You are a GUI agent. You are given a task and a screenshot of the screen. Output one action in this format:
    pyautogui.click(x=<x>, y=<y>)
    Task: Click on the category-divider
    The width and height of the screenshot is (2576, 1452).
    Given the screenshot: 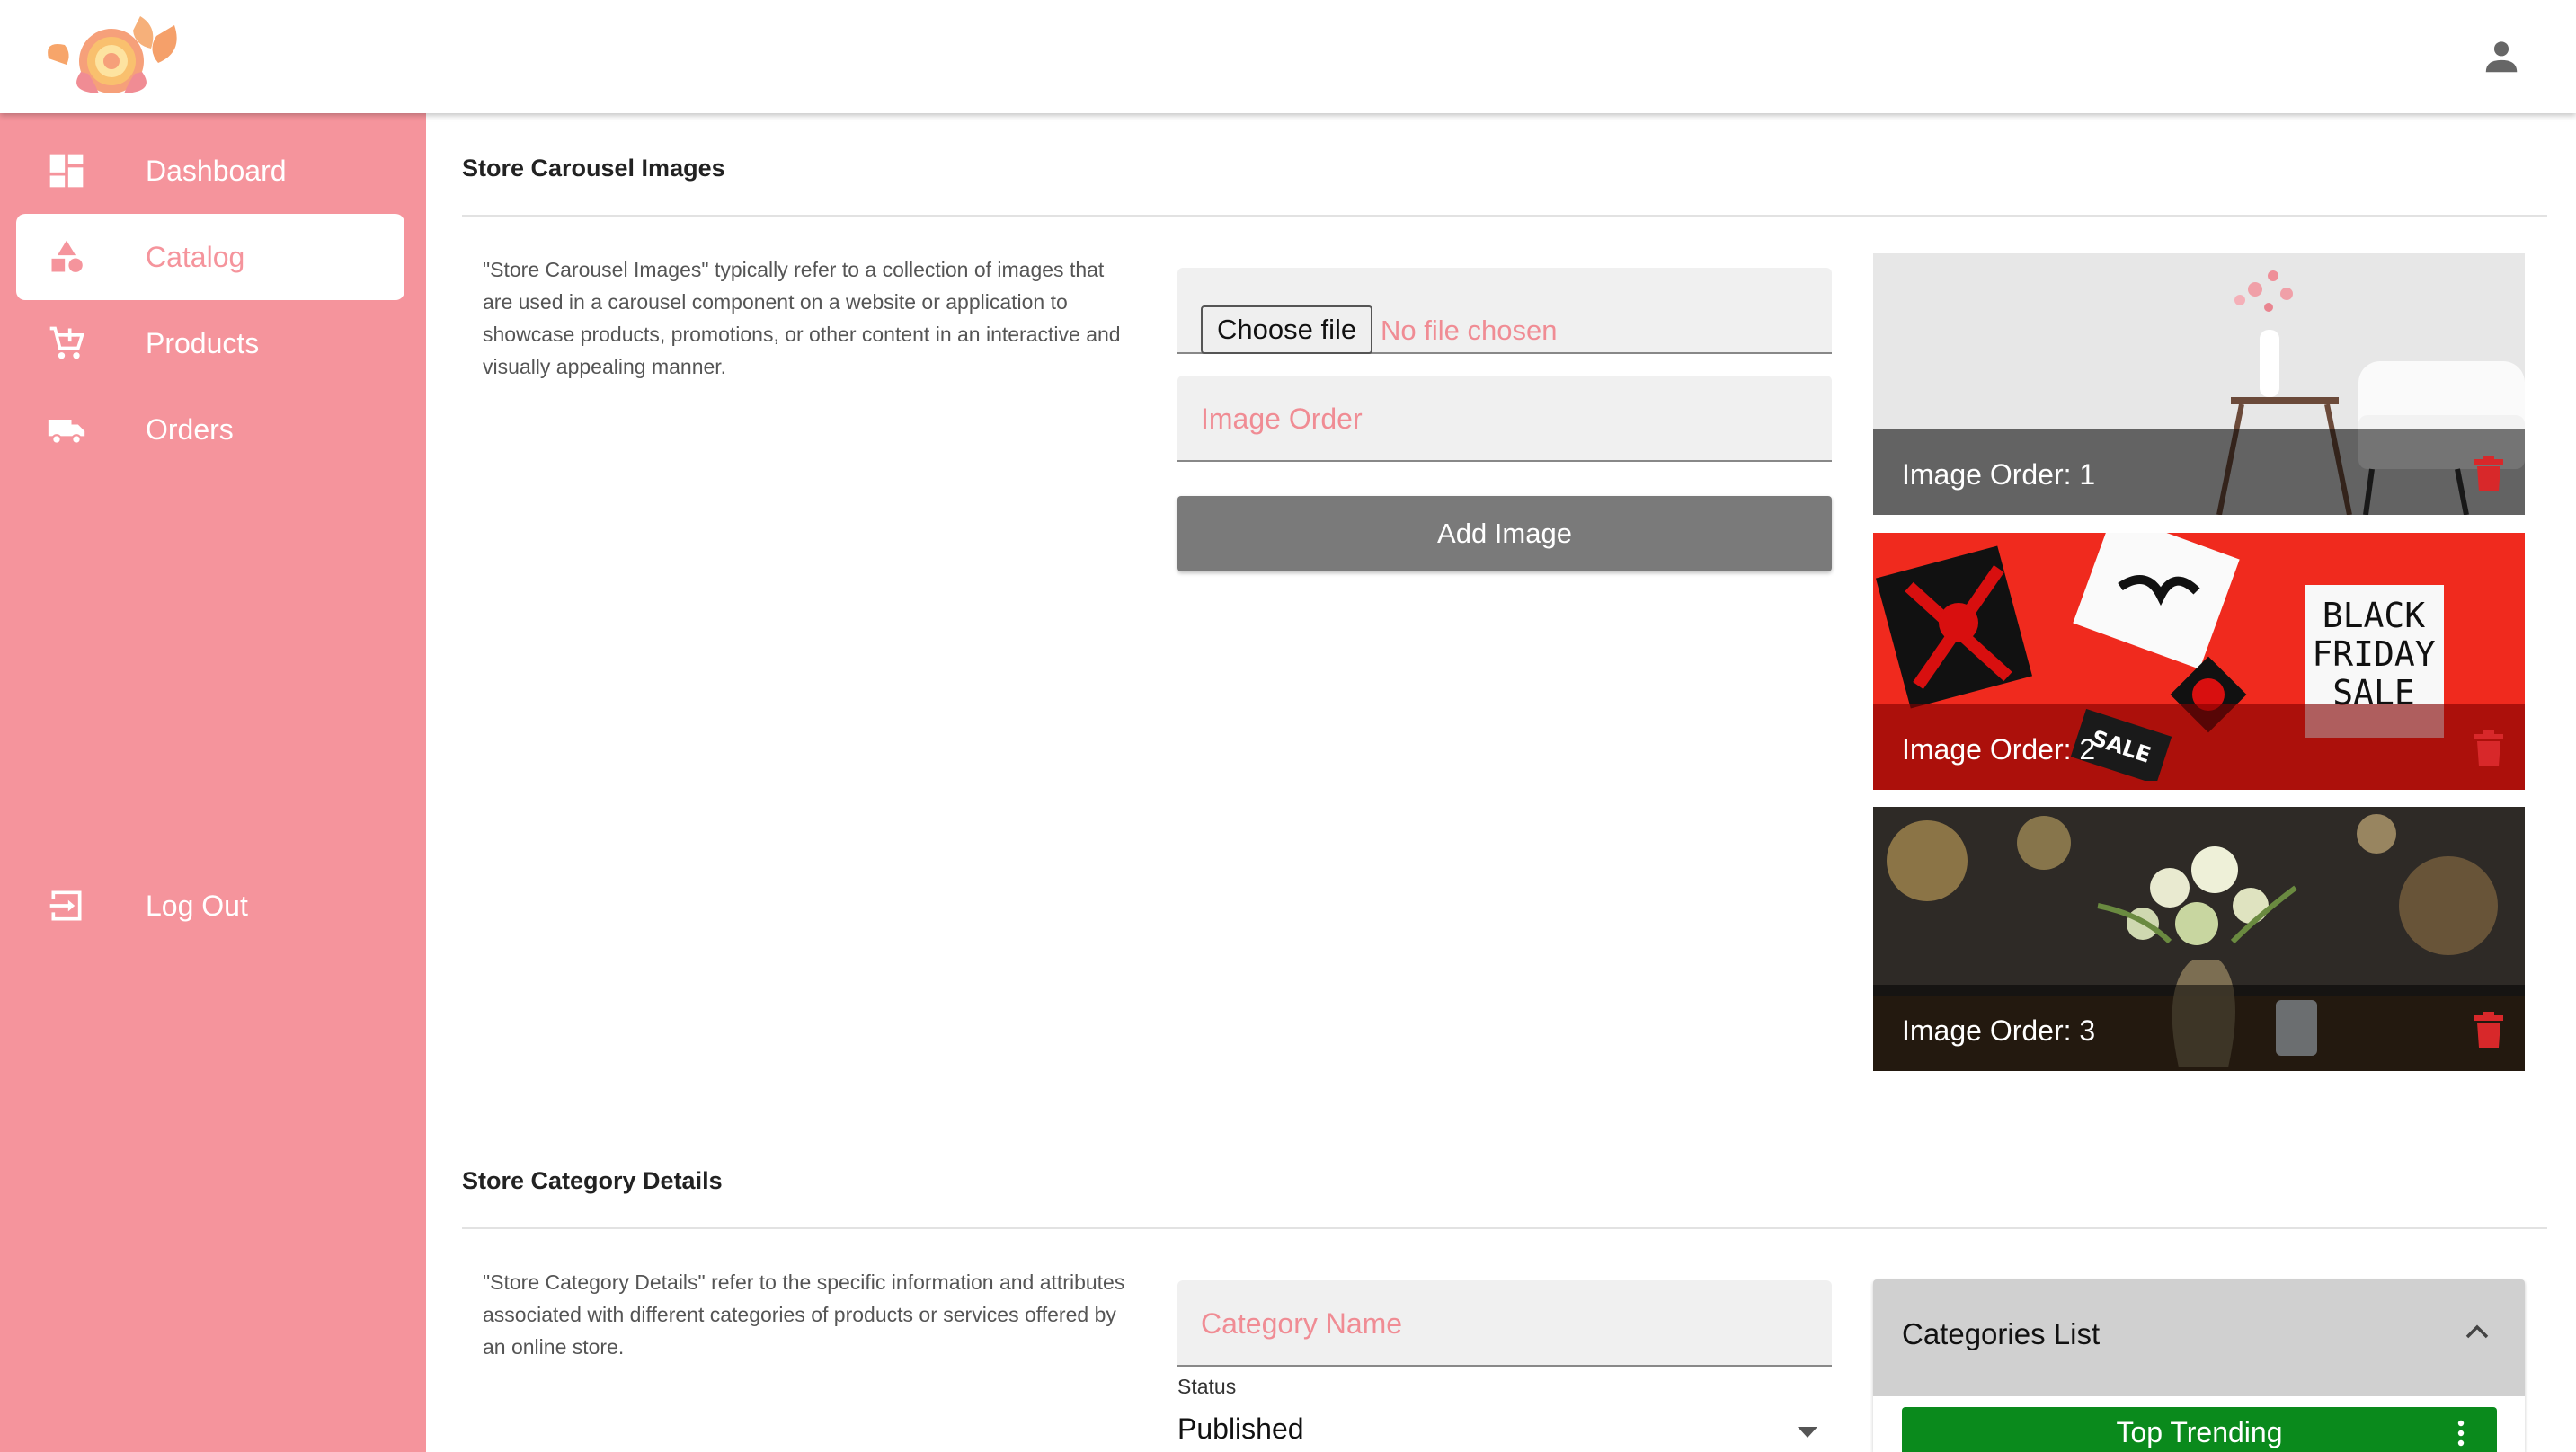 What is the action you would take?
    pyautogui.click(x=1504, y=1228)
    